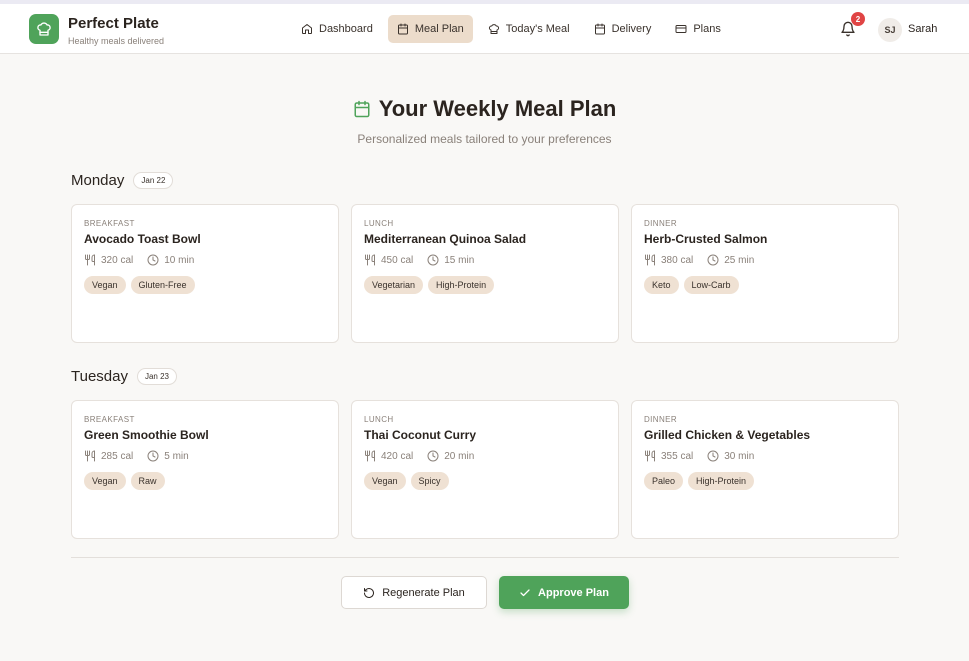 The image size is (969, 661). I want to click on nav-dashboard: Dashboard, so click(337, 29).